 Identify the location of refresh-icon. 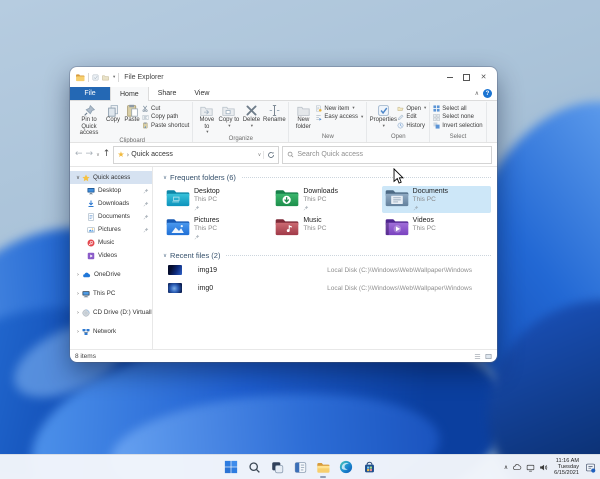
(269, 154).